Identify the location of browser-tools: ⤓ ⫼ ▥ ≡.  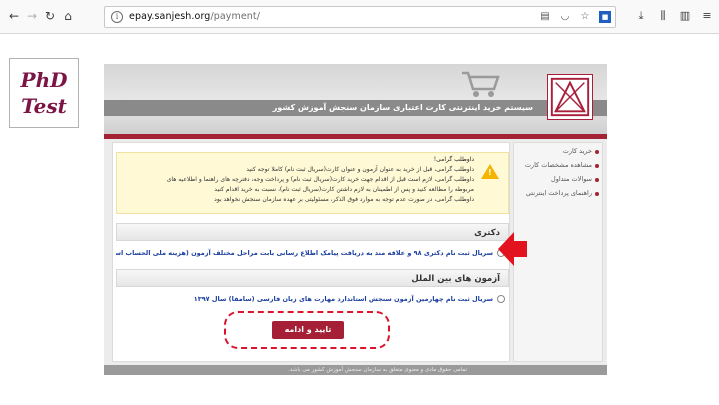
(674, 16).